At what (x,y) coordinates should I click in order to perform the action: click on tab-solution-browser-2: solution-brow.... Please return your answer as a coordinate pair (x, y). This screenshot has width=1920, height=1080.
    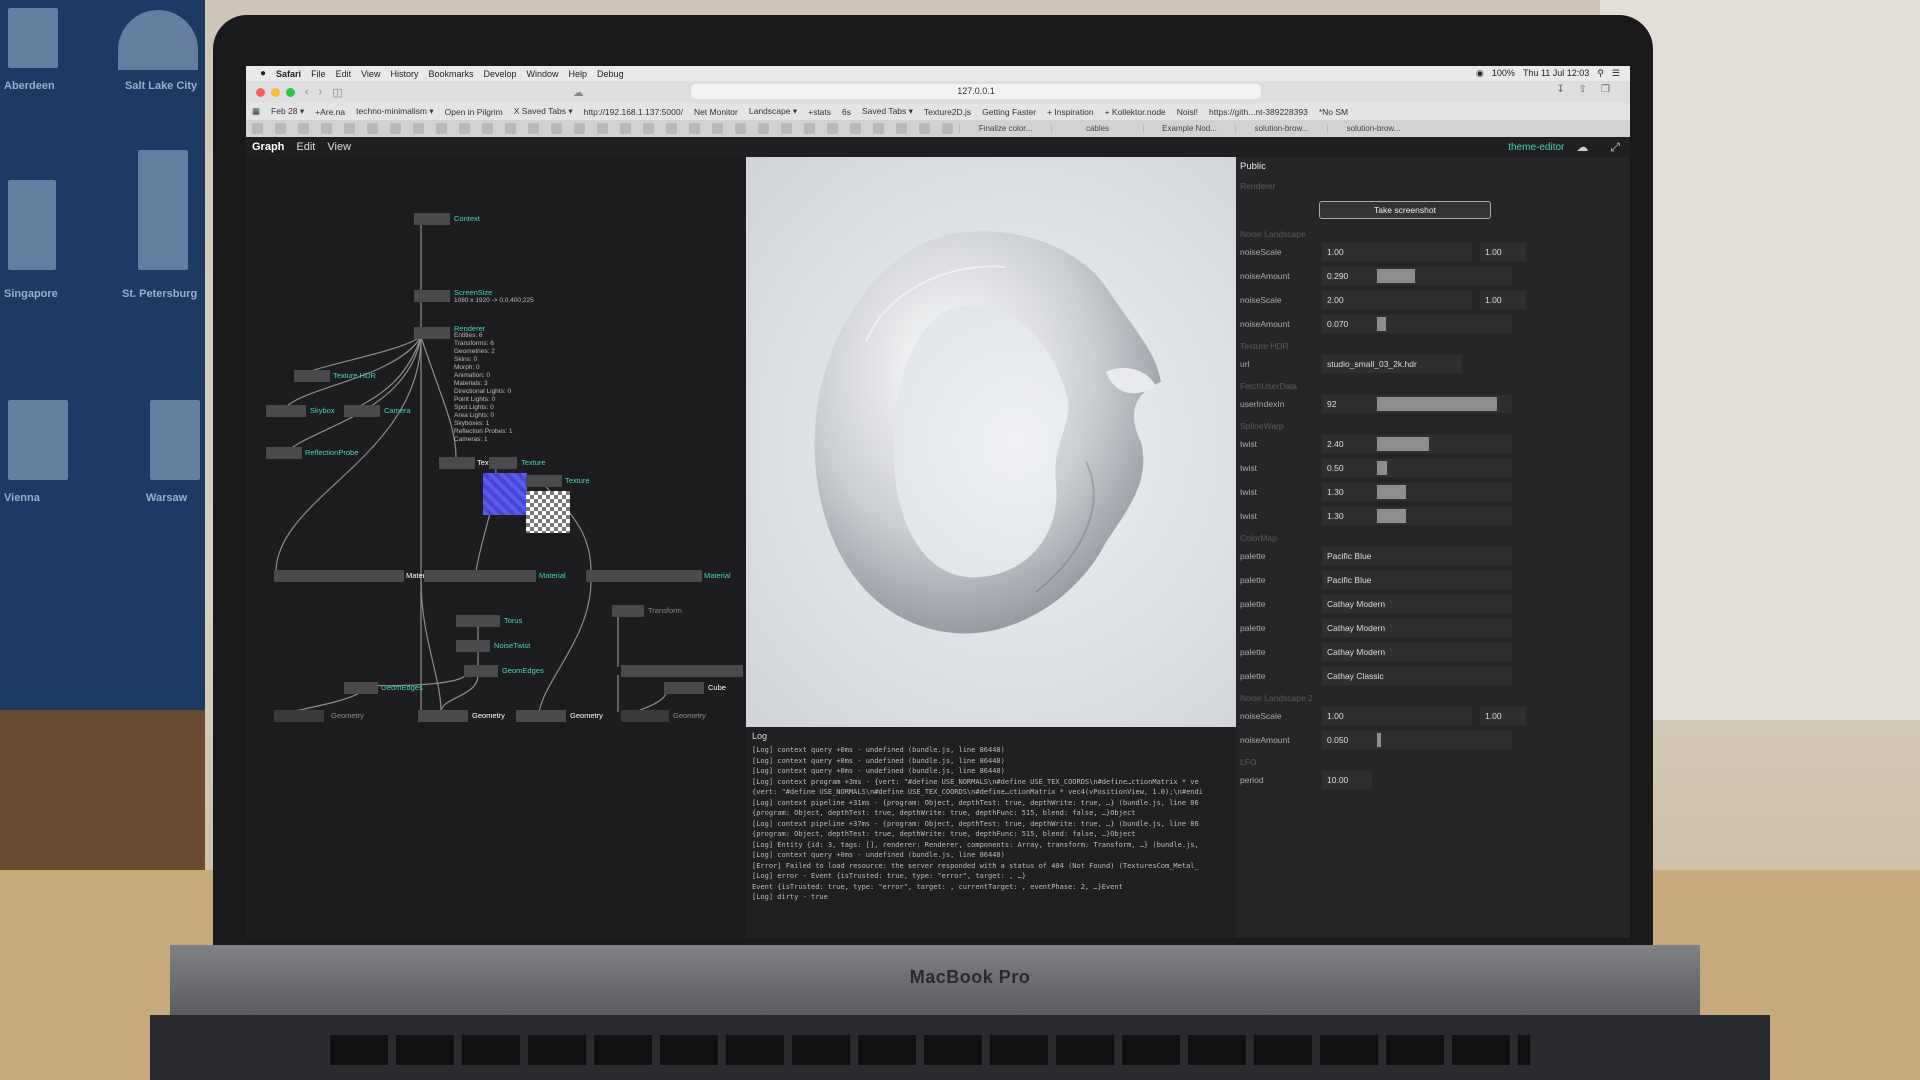
    Looking at the image, I should click on (1373, 128).